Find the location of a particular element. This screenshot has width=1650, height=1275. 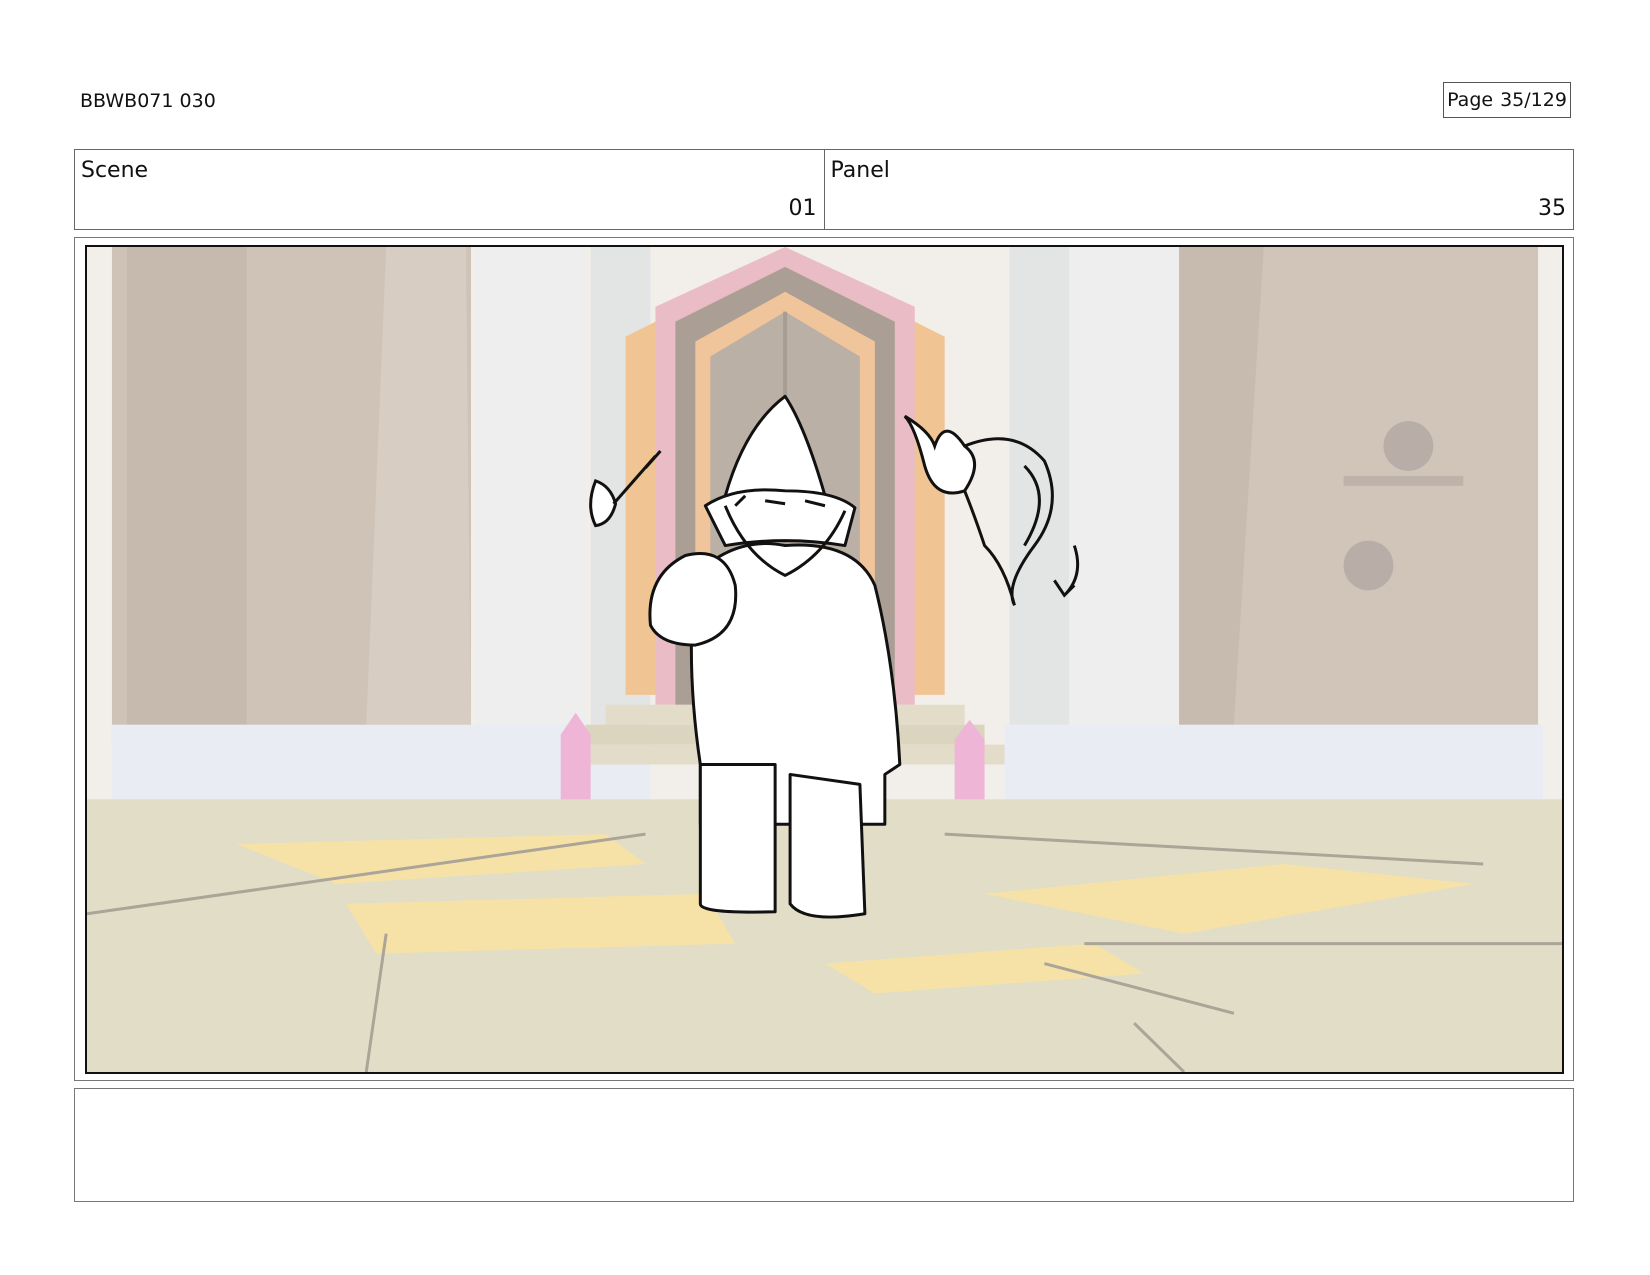

notes-box is located at coordinates (824, 1145).